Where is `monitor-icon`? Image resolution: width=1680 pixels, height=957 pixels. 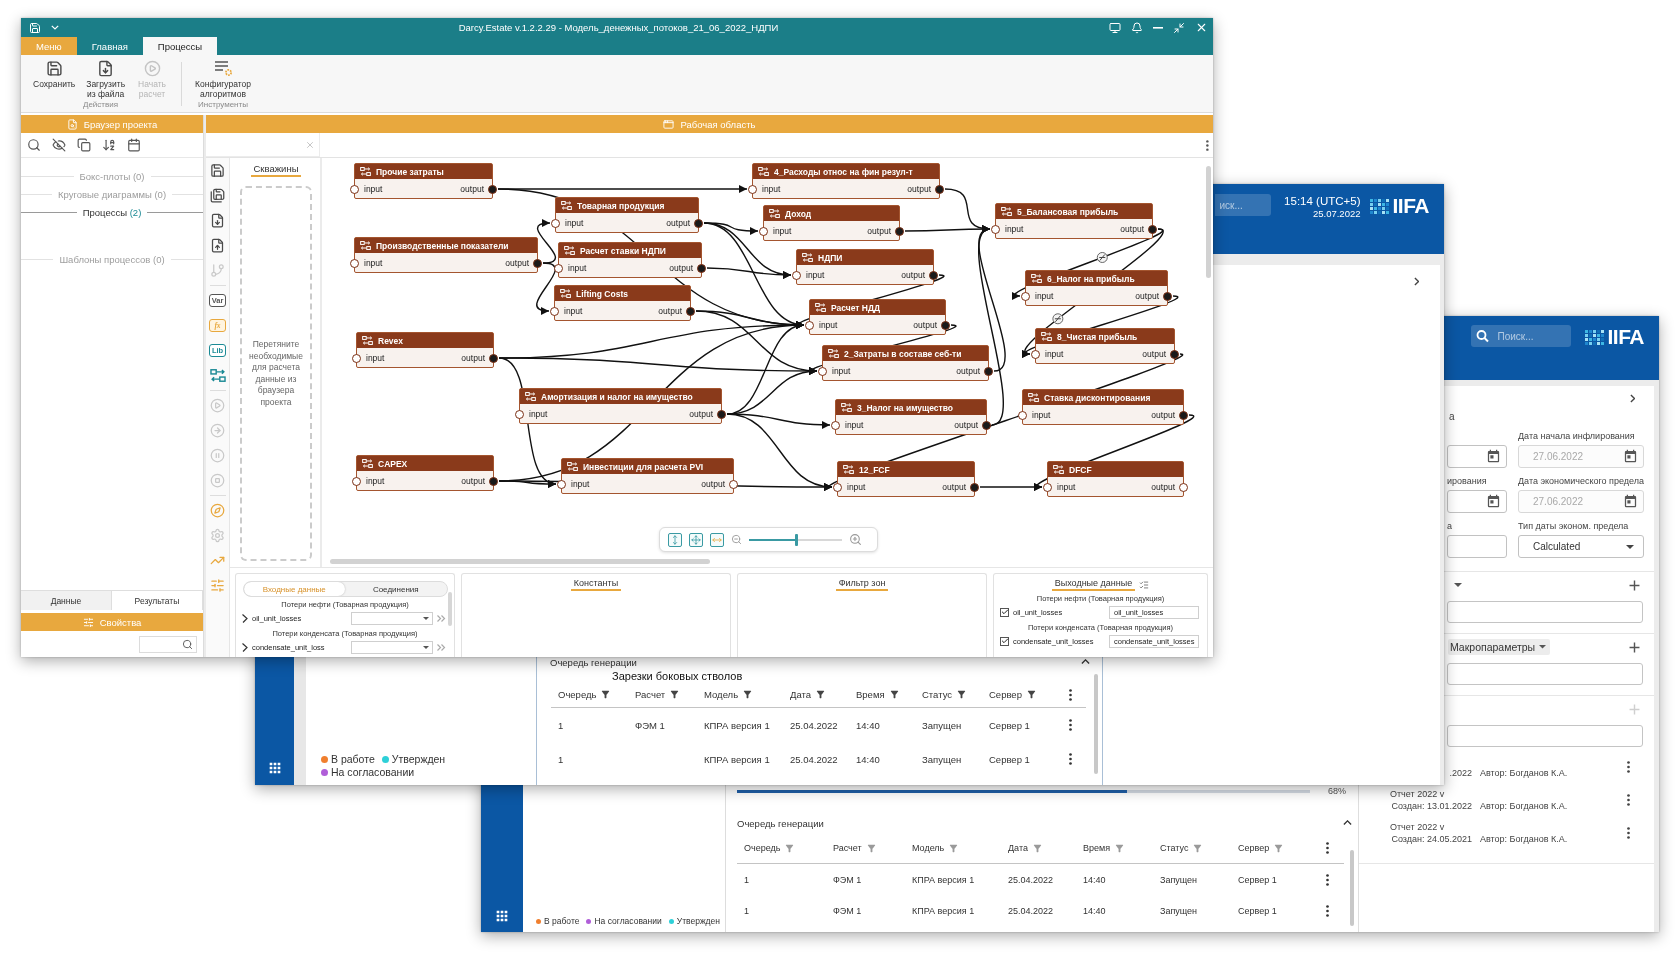 monitor-icon is located at coordinates (1115, 27).